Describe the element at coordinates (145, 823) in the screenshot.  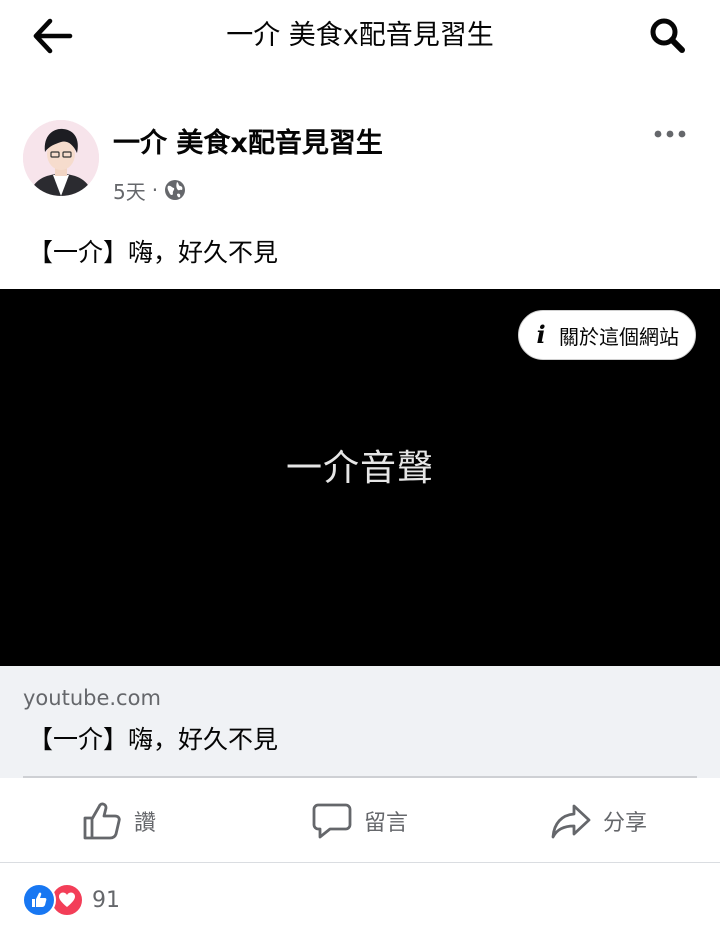
I see `like-label: 讚` at that location.